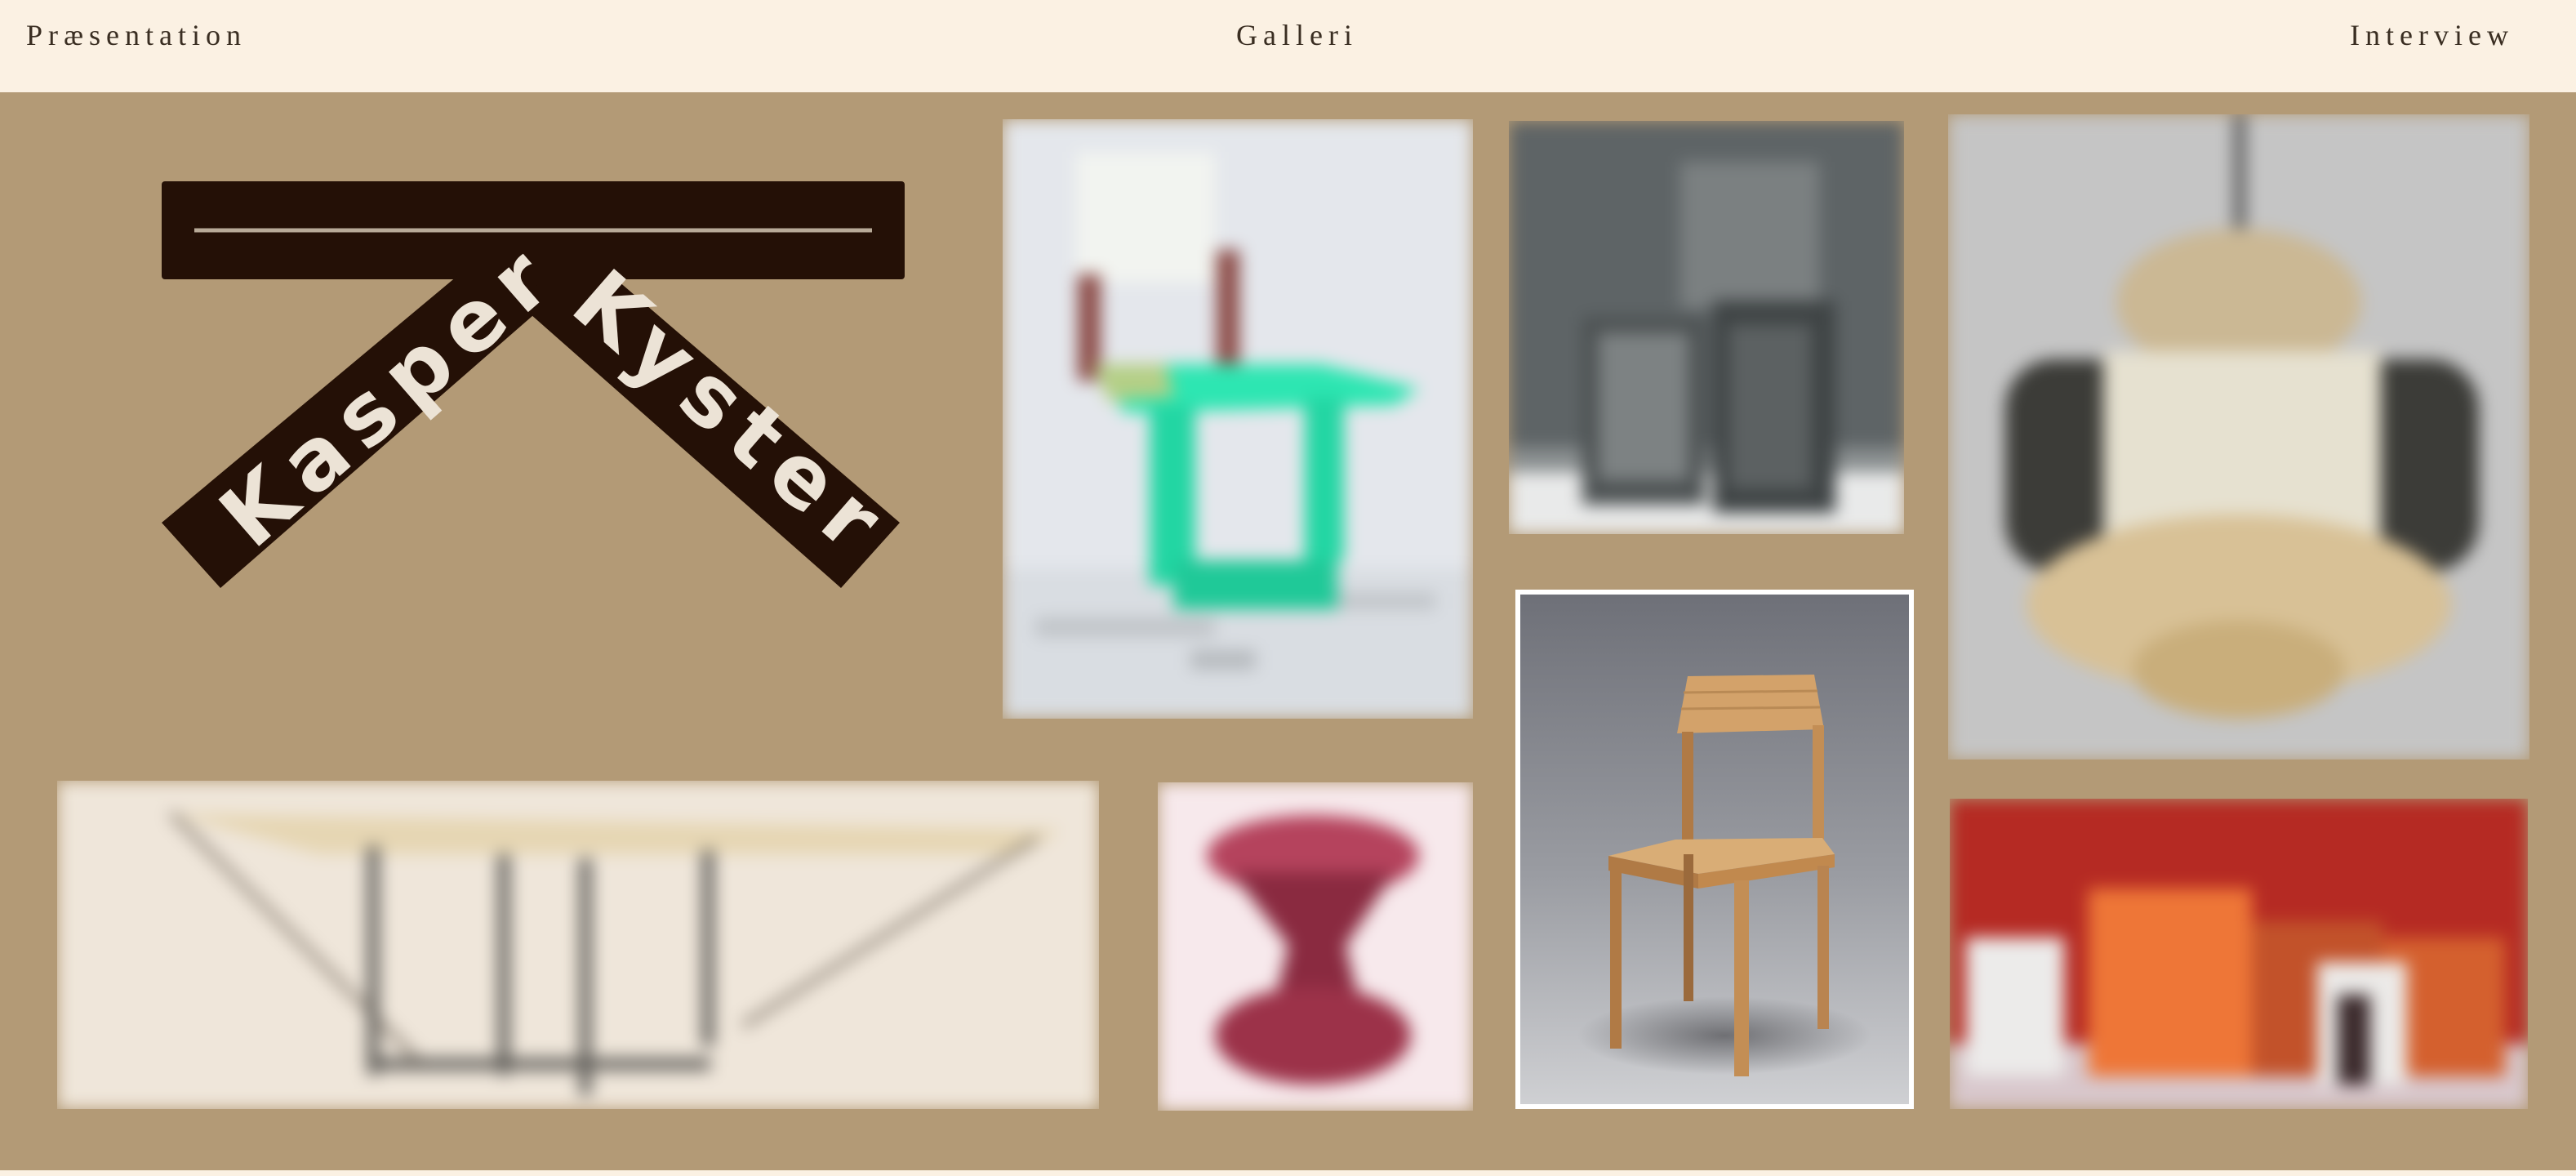  I want to click on table-image, so click(578, 945).